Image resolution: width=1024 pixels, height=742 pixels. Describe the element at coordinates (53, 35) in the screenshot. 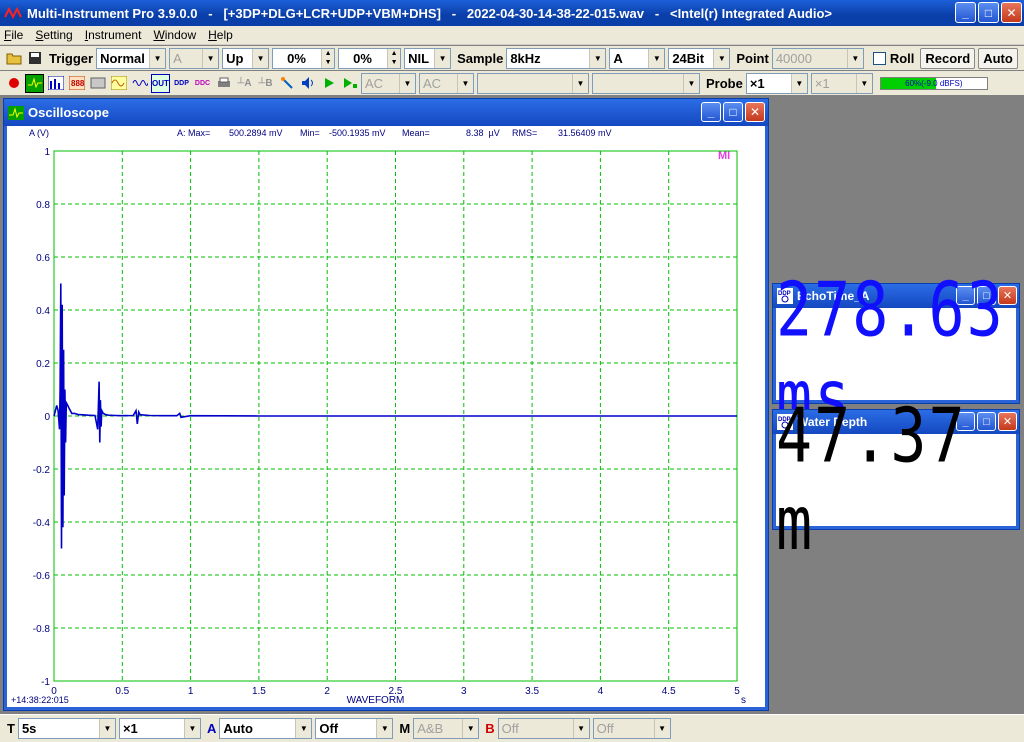

I see `menu-setting: Setting` at that location.